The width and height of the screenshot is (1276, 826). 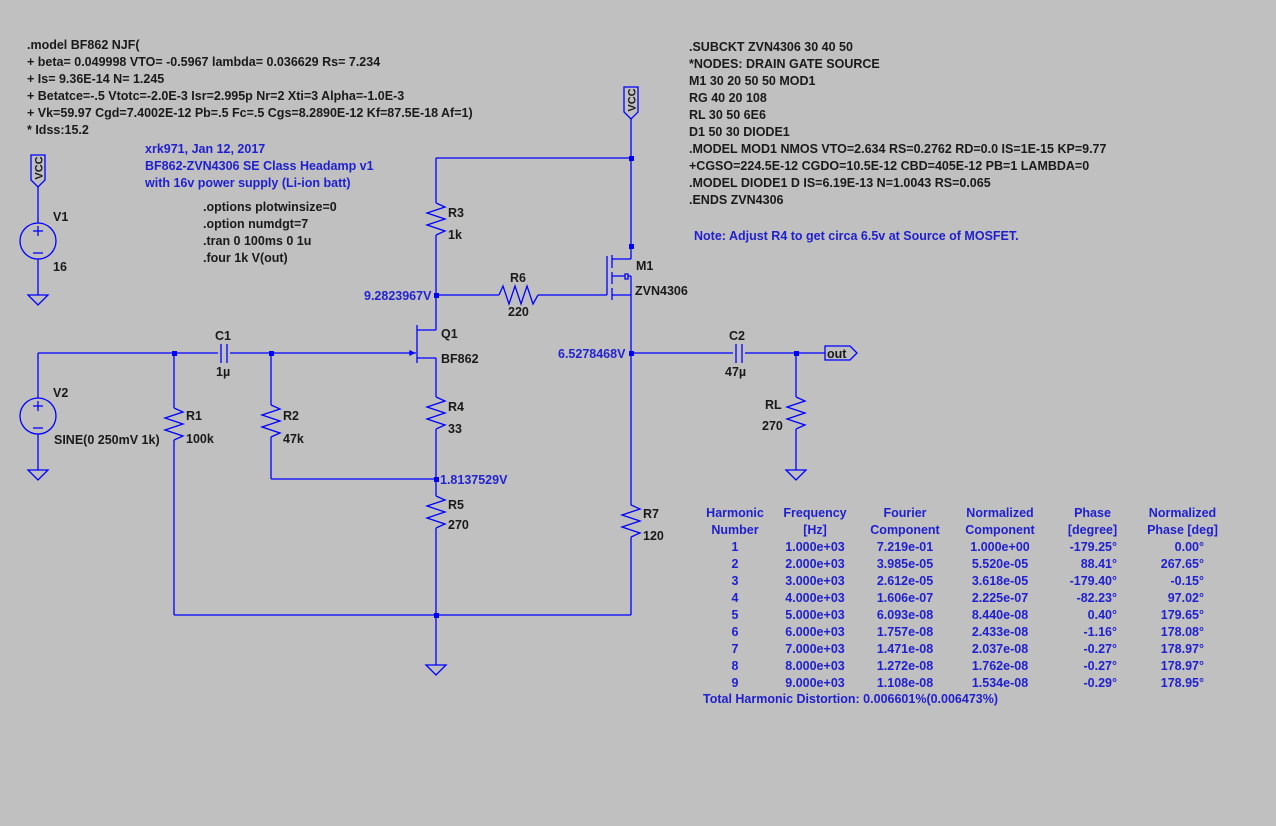 What do you see at coordinates (223, 372) in the screenshot?
I see `c1-value: 1µ` at bounding box center [223, 372].